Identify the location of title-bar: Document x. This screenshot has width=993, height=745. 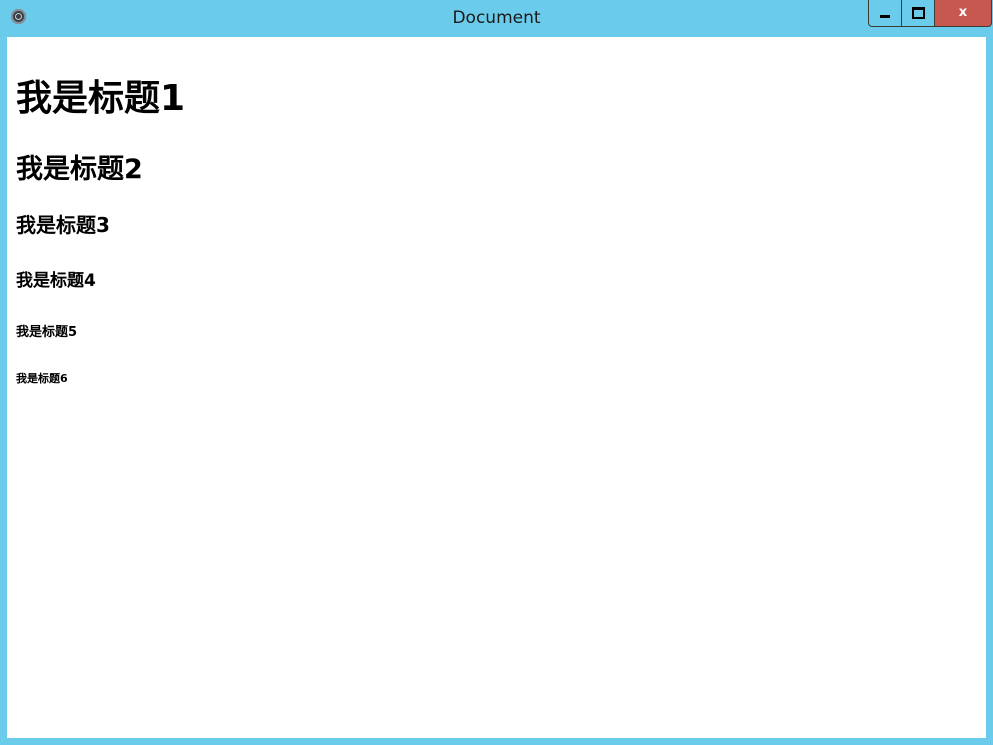
(496, 18).